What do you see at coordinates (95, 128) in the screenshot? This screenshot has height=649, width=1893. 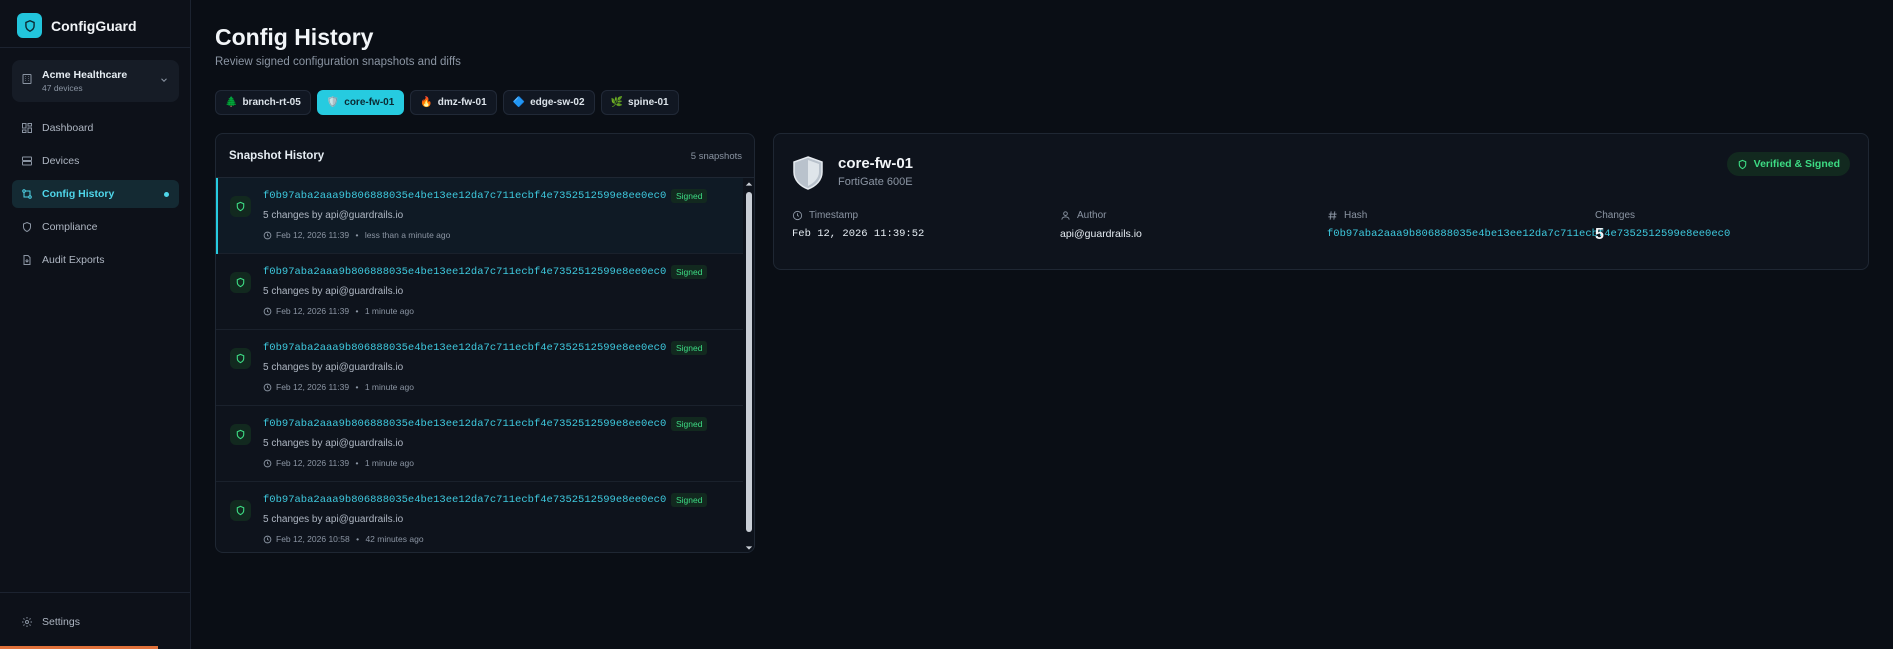 I see `nav-dashboard: Dashboard` at bounding box center [95, 128].